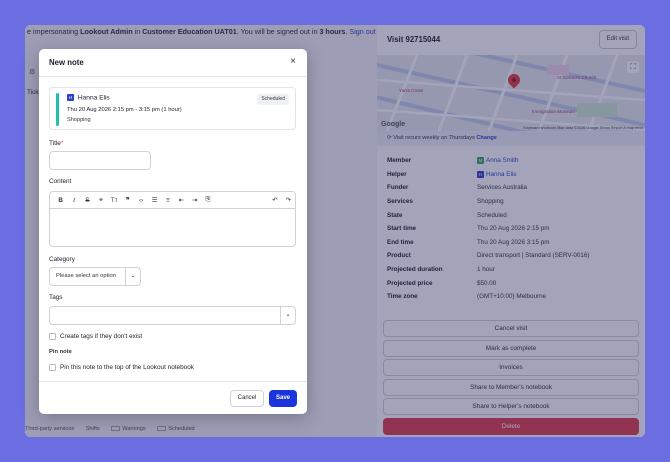 The image size is (670, 462). I want to click on code-icon: ‹›, so click(140, 200).